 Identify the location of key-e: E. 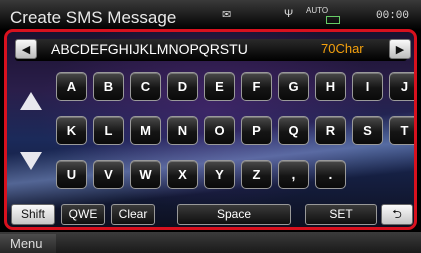
(219, 86).